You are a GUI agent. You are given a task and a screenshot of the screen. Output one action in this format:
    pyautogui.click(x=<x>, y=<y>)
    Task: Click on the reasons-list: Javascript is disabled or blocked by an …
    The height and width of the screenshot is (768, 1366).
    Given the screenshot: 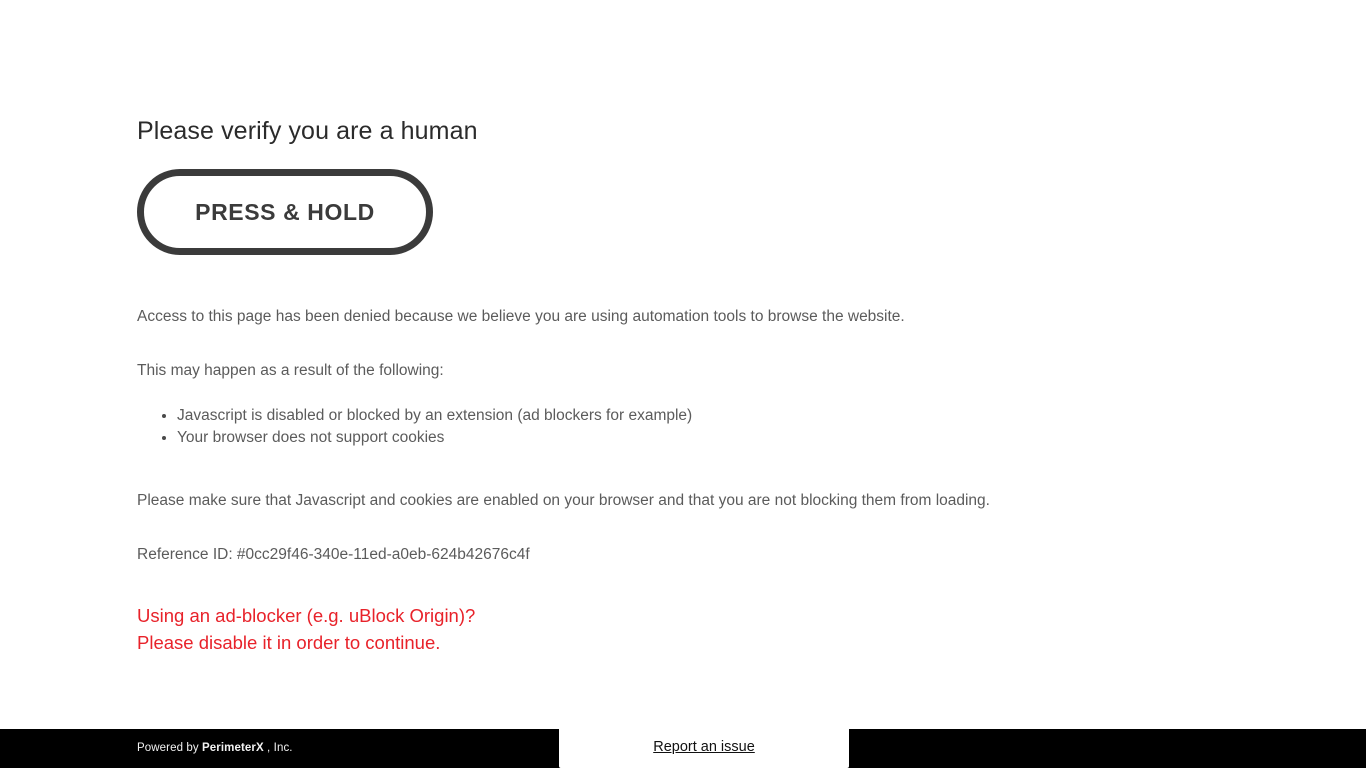 What is the action you would take?
    pyautogui.click(x=414, y=427)
    